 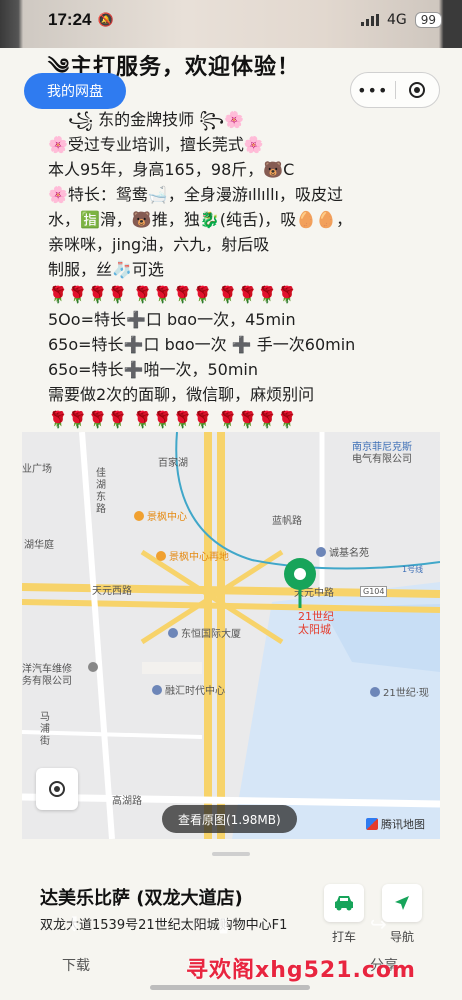 I want to click on map-poi-label: 诚基名苑, so click(x=342, y=551).